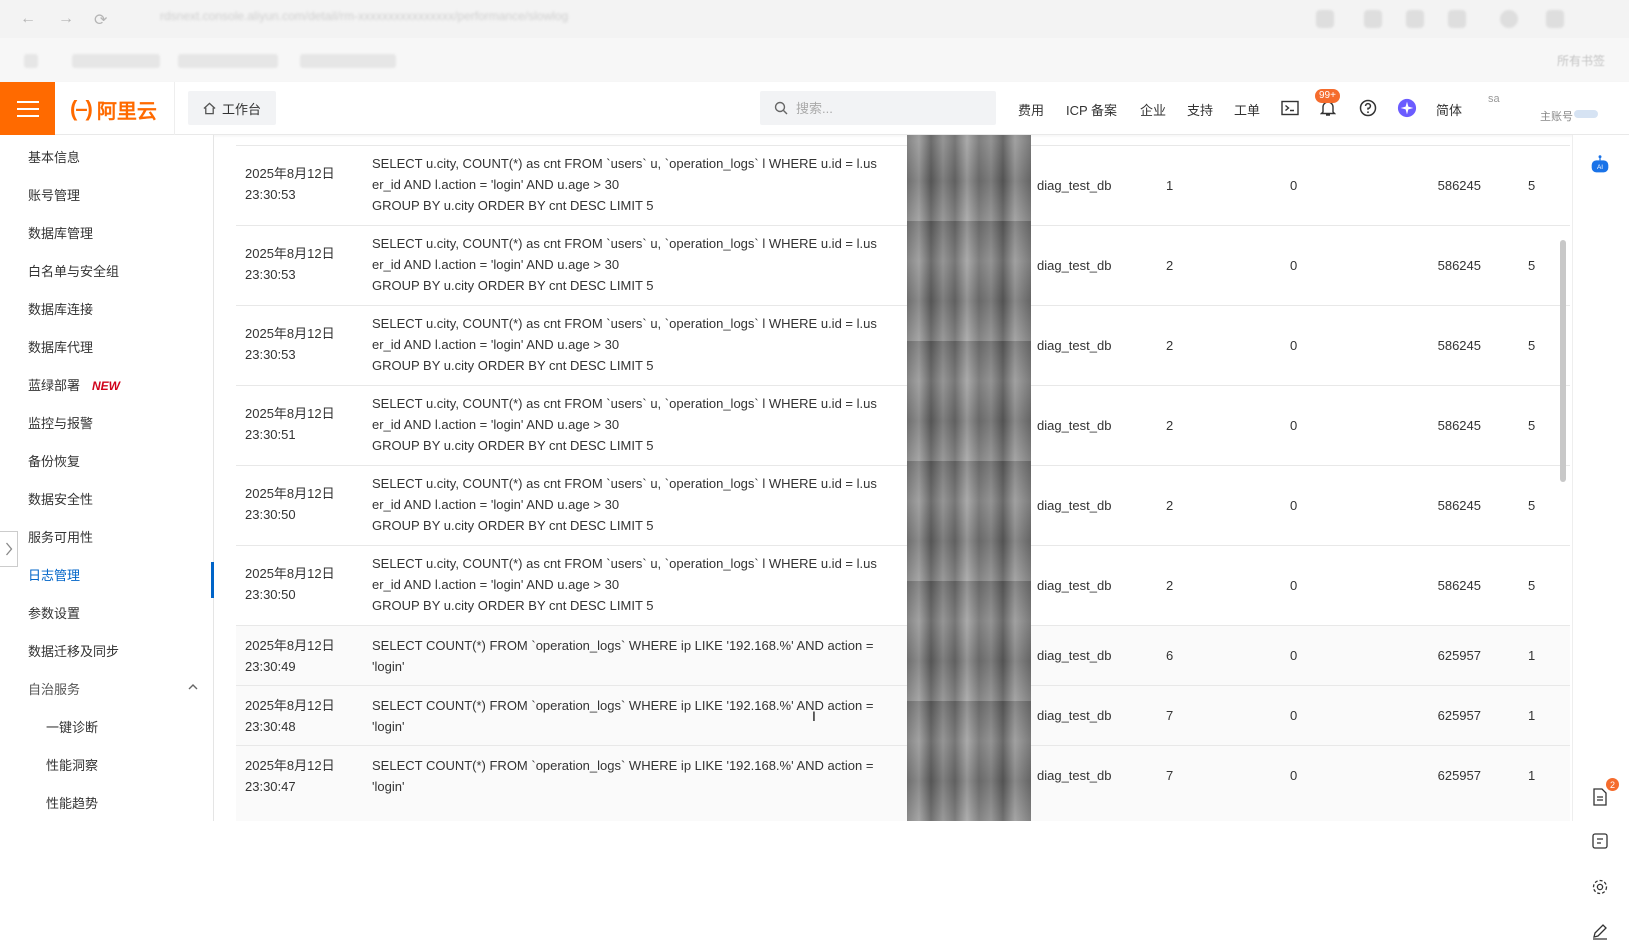 This screenshot has height=943, width=1629. What do you see at coordinates (290, 776) in the screenshot?
I see `cell-time: 2025年8月12日 23:30:47` at bounding box center [290, 776].